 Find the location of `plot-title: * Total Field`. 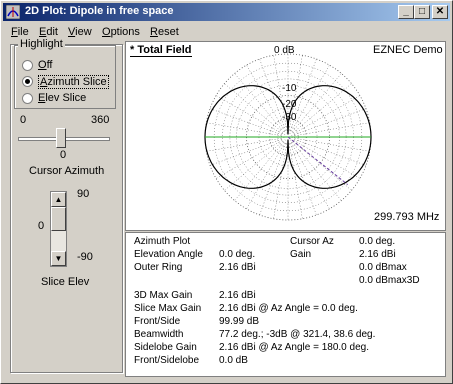

plot-title: * Total Field is located at coordinates (161, 50).